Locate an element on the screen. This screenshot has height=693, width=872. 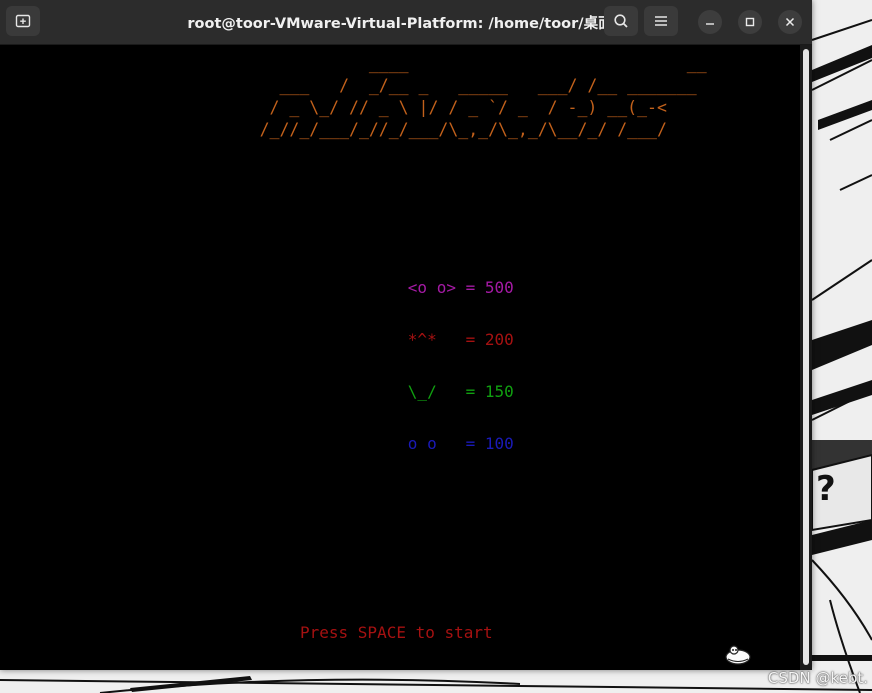
score-row-150: \_/ = 150 is located at coordinates (432, 391).